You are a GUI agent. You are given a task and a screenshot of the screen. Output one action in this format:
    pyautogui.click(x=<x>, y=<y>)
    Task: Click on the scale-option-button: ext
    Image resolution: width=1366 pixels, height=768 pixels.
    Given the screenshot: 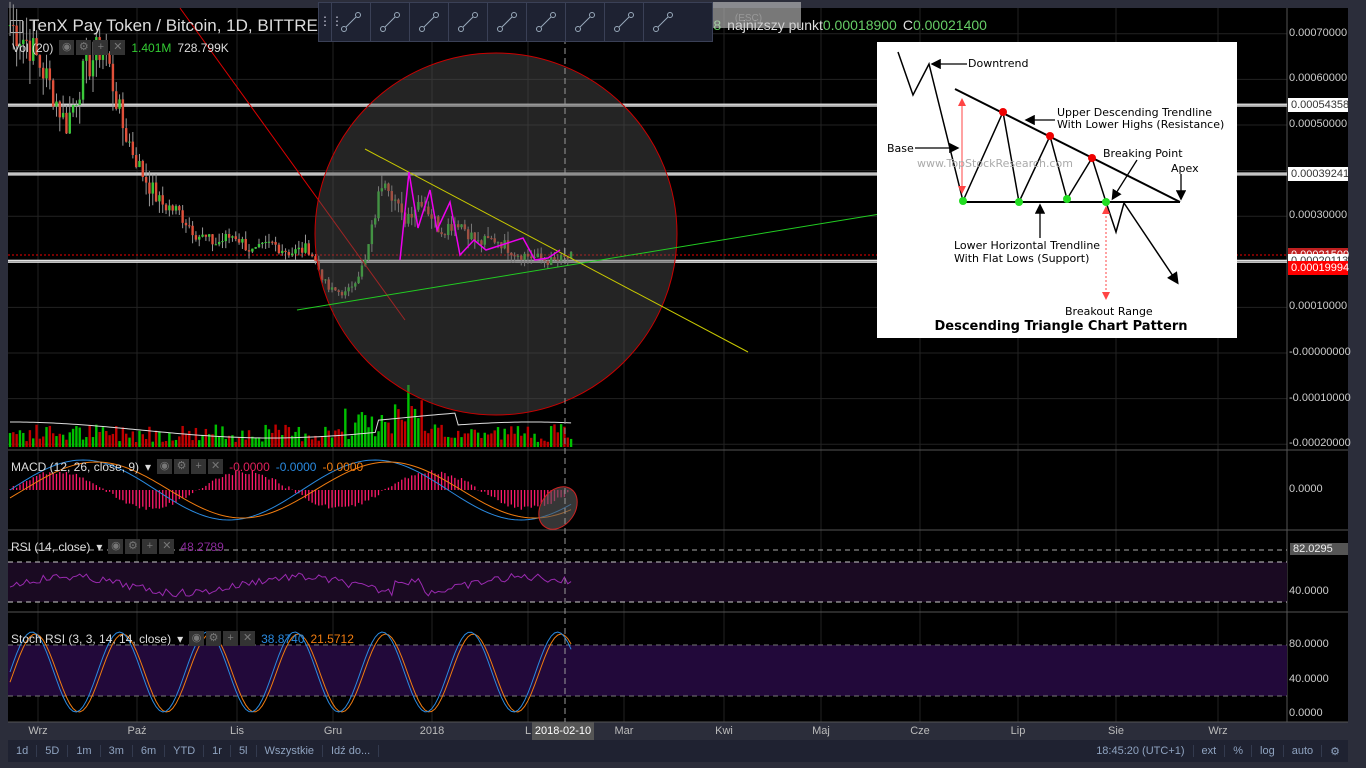 What is the action you would take?
    pyautogui.click(x=1210, y=751)
    